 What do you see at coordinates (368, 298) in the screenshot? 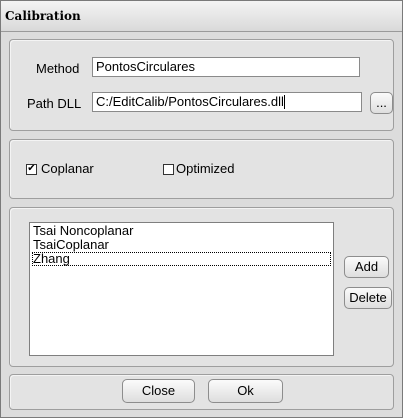
I see `delete-button: Delete` at bounding box center [368, 298].